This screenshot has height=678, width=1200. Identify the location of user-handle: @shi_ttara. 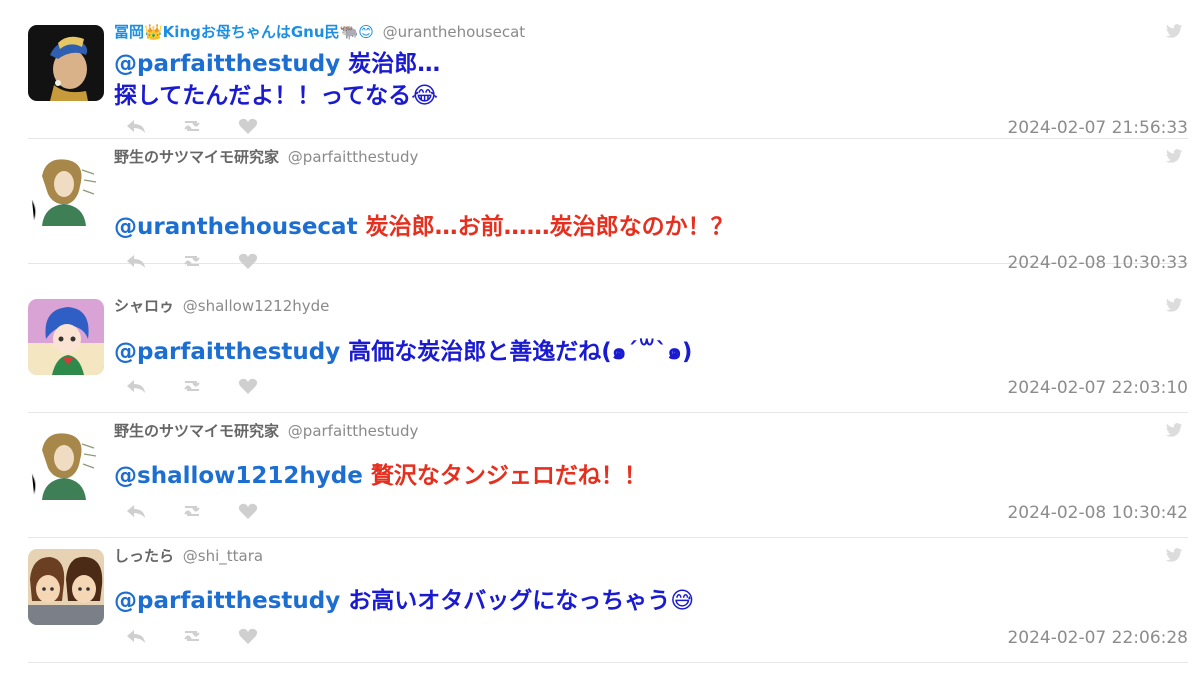
(223, 556).